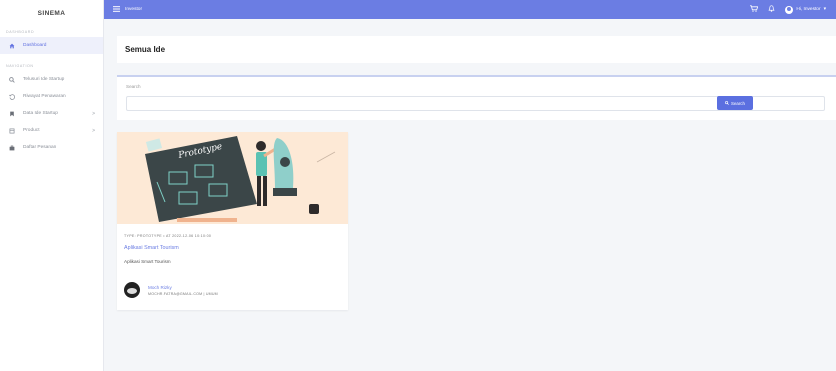  I want to click on sidebar-item-dashboard: Dashboard, so click(51, 45).